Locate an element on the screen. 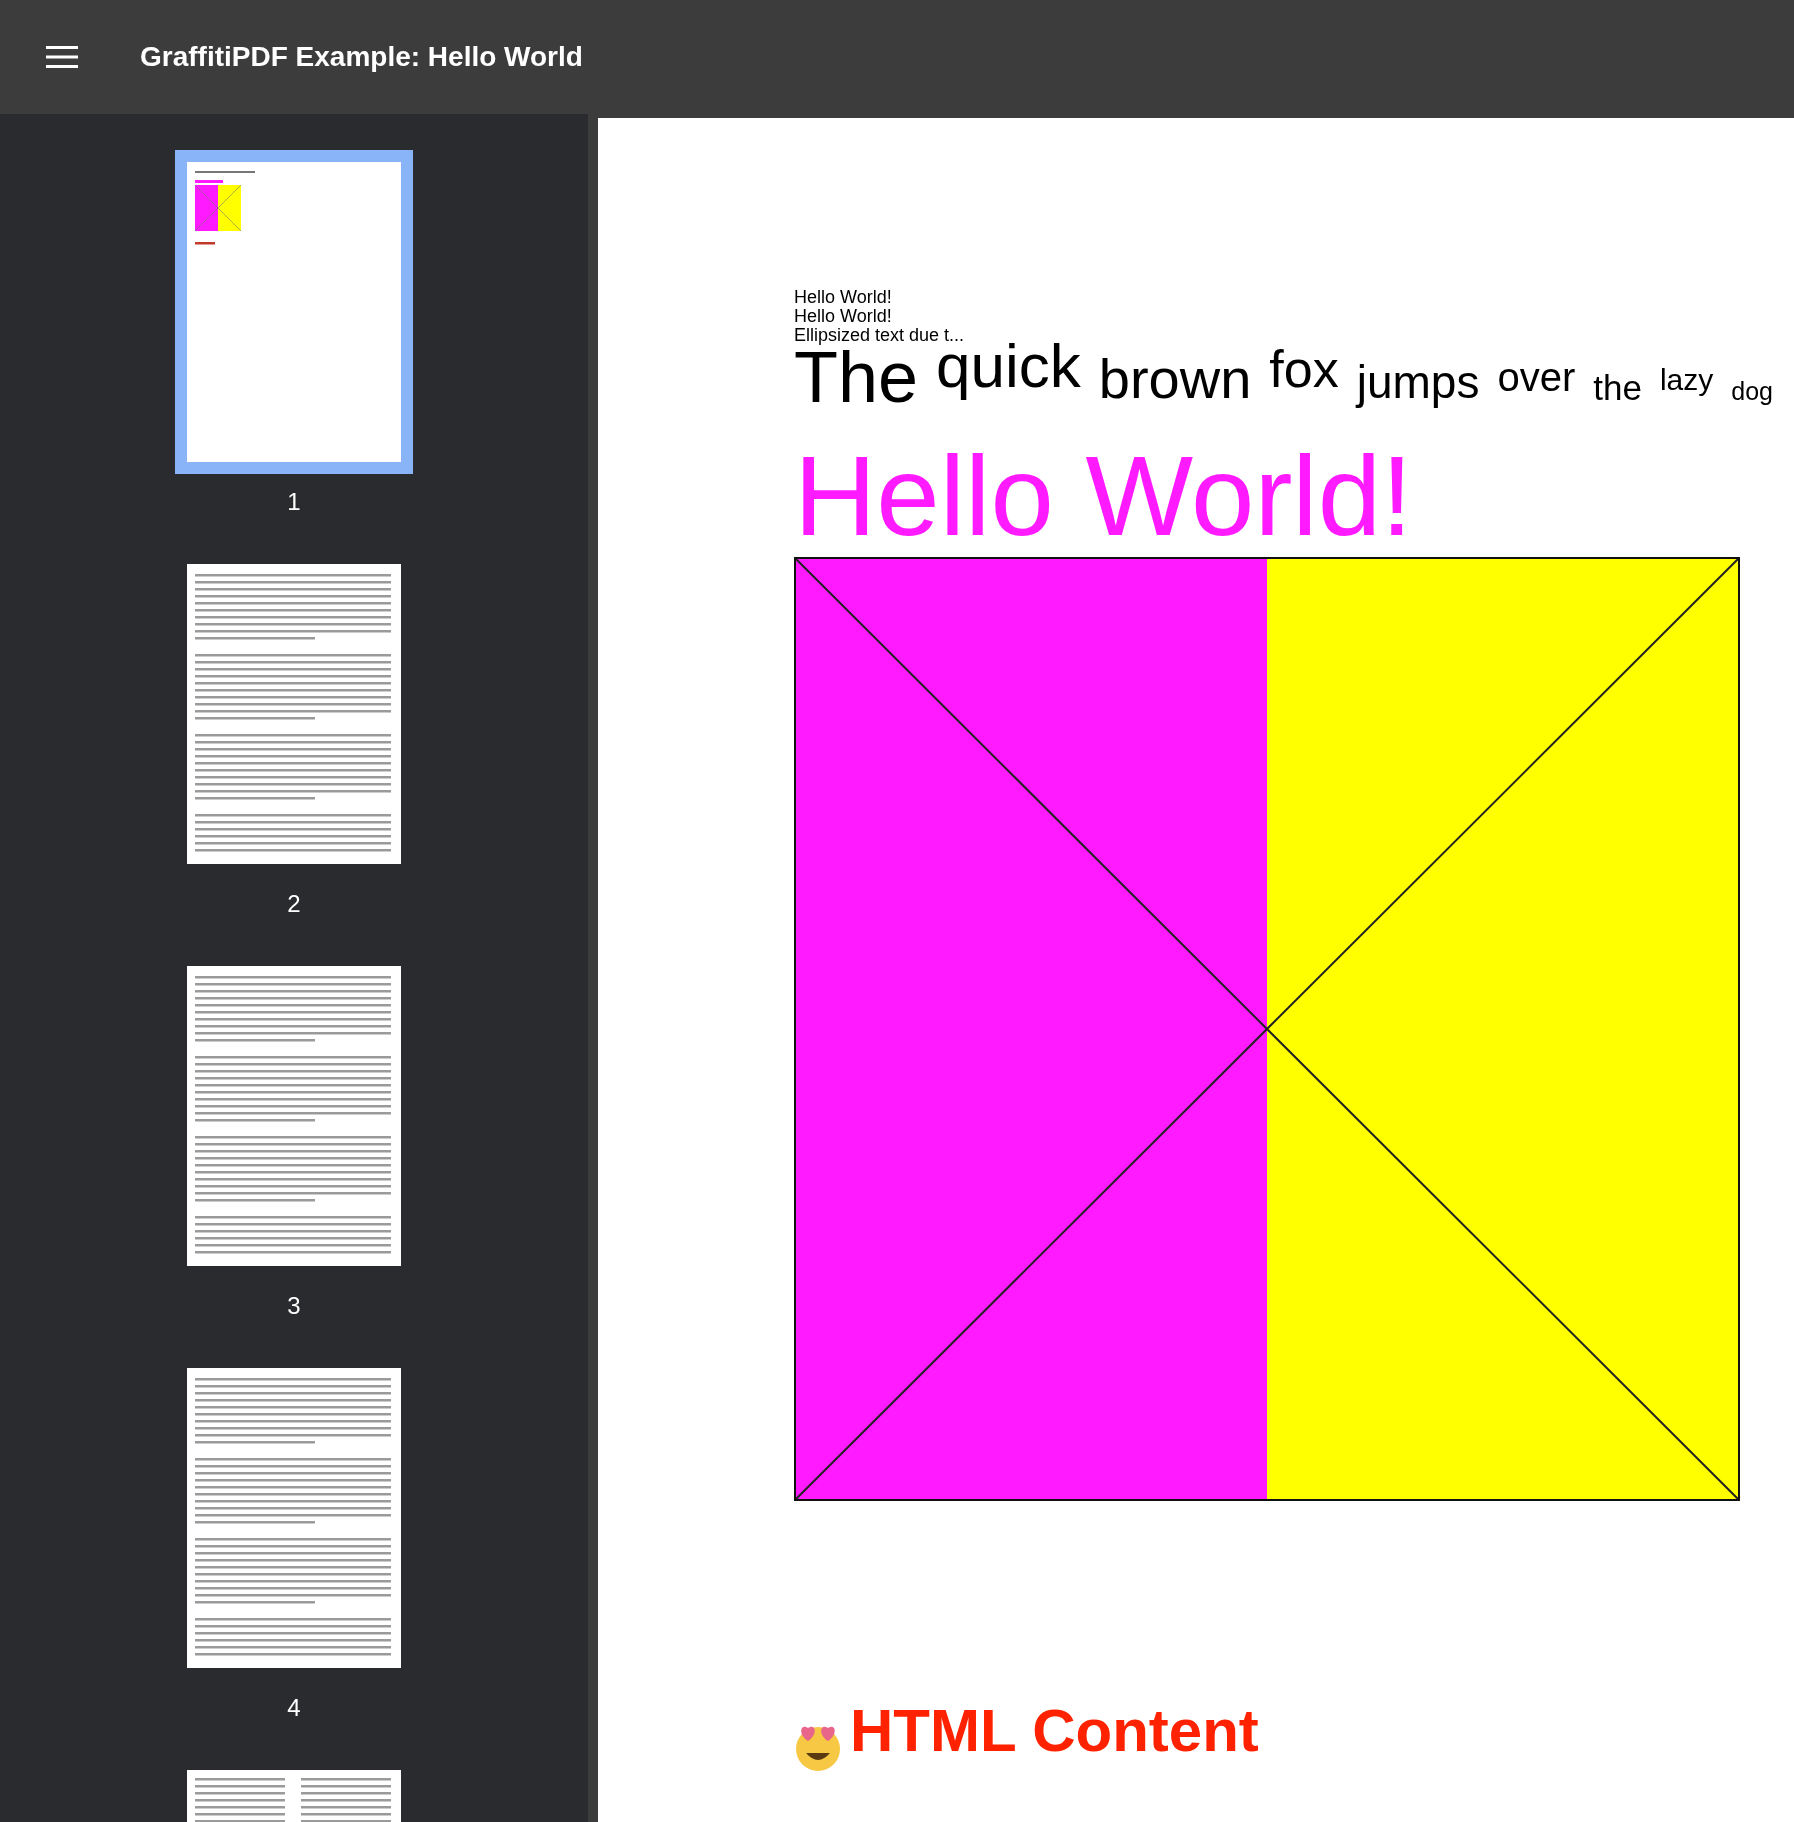 This screenshot has height=1822, width=1794. page-number: 2 is located at coordinates (294, 904).